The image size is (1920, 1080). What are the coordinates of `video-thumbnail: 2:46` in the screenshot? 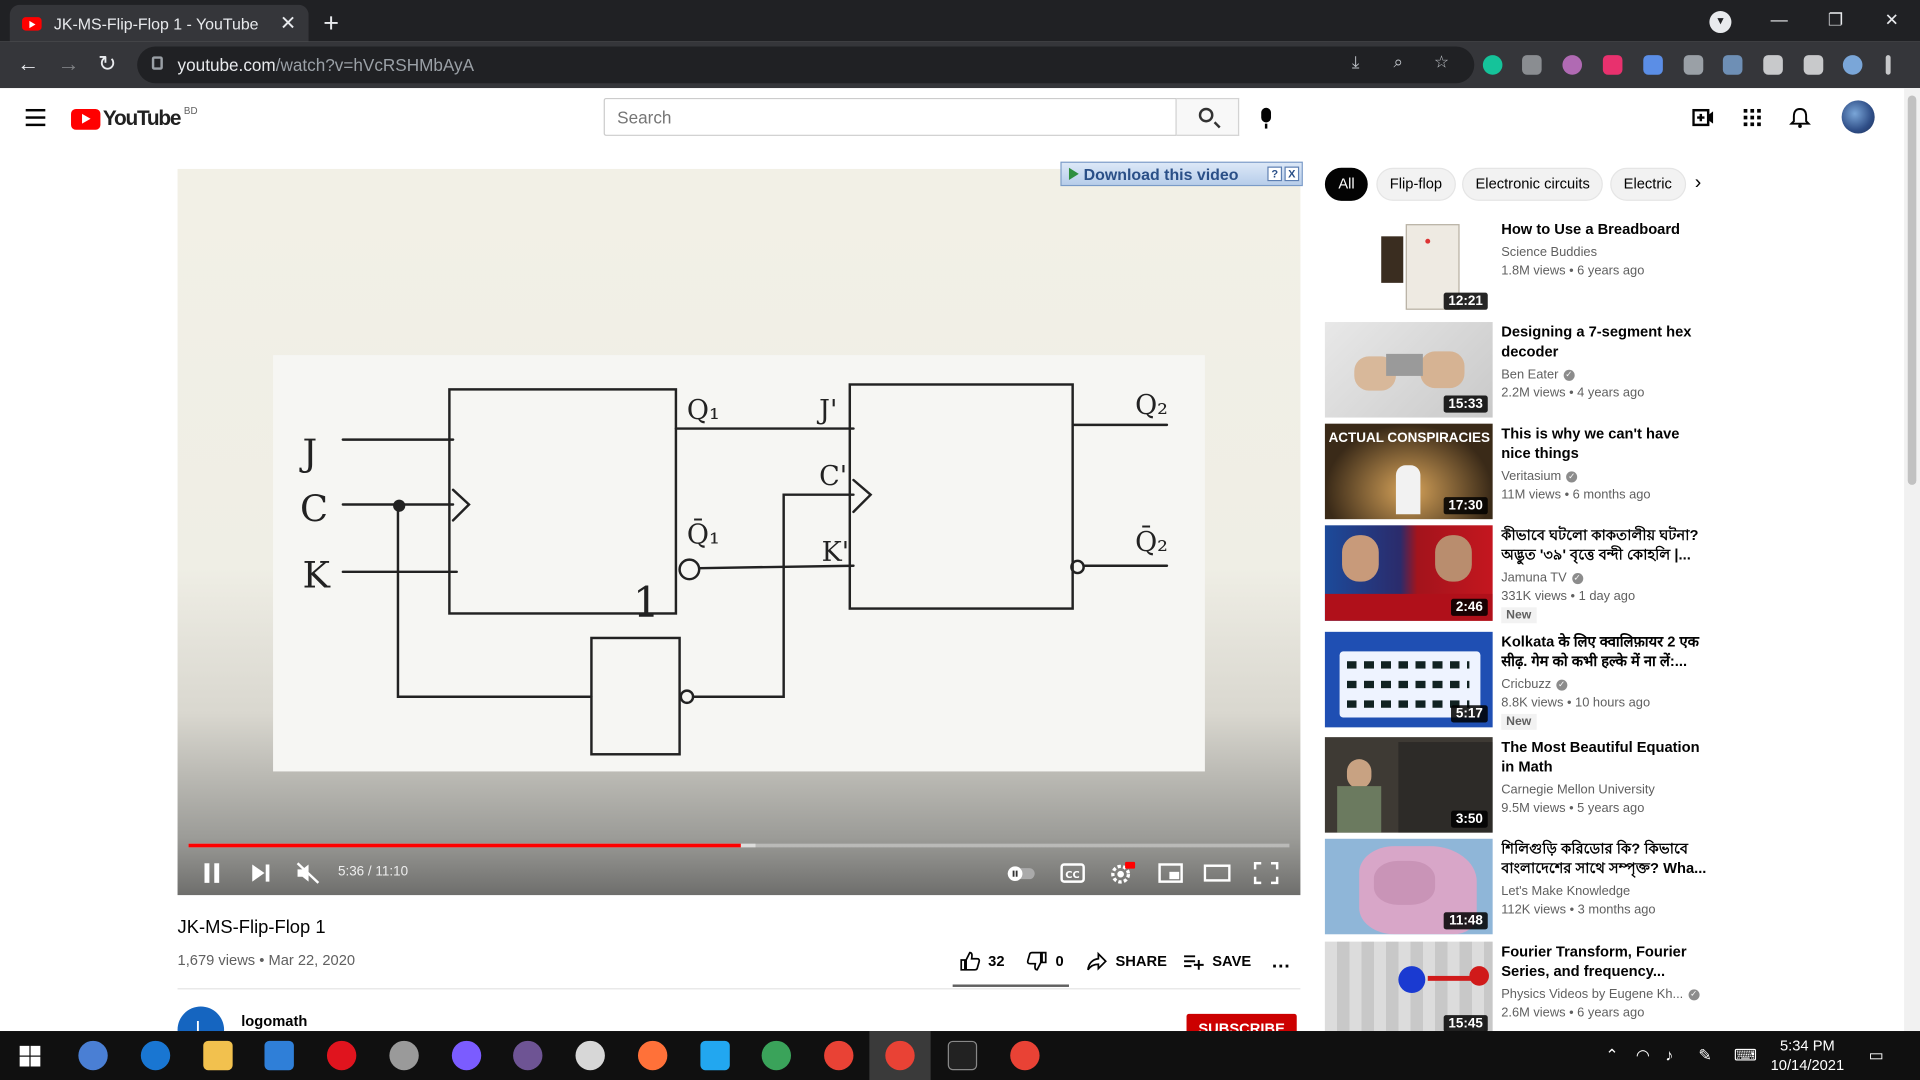 It's located at (1408, 573).